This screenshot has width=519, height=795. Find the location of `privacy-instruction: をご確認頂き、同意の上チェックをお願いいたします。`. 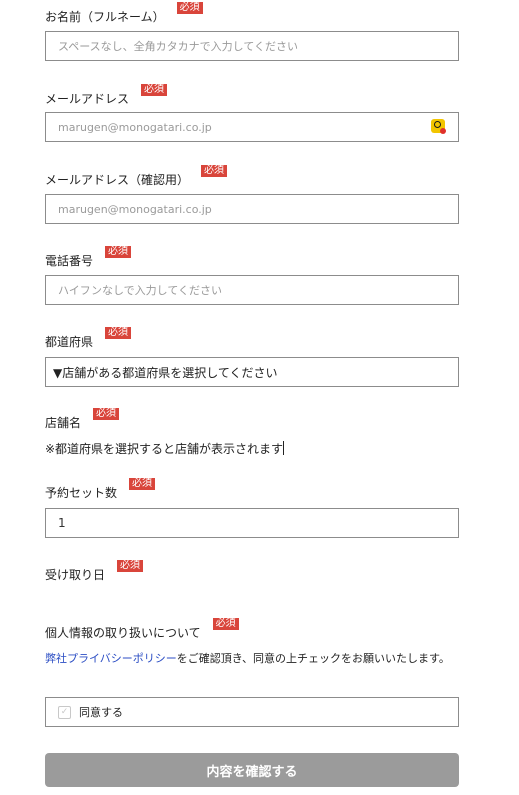

privacy-instruction: をご確認頂き、同意の上チェックをお願いいたします。 is located at coordinates (313, 658).